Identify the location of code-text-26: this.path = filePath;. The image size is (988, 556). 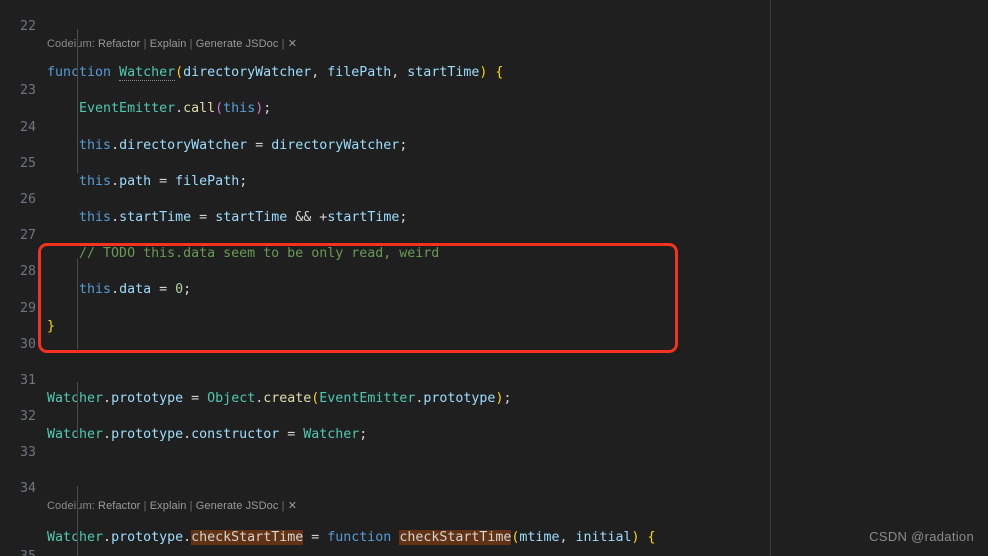
(163, 181).